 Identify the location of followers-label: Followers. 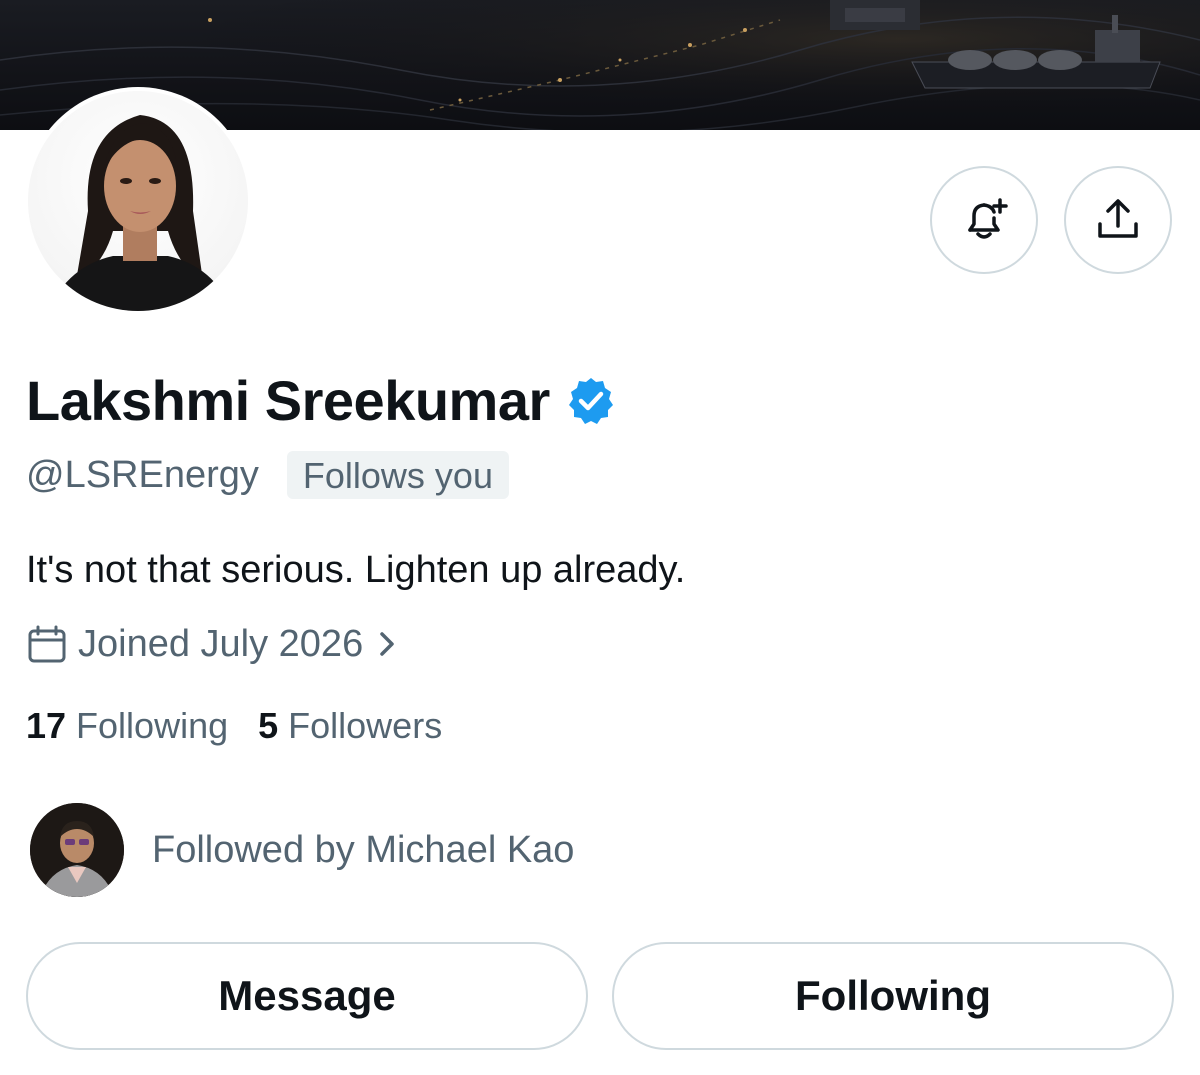
(365, 725).